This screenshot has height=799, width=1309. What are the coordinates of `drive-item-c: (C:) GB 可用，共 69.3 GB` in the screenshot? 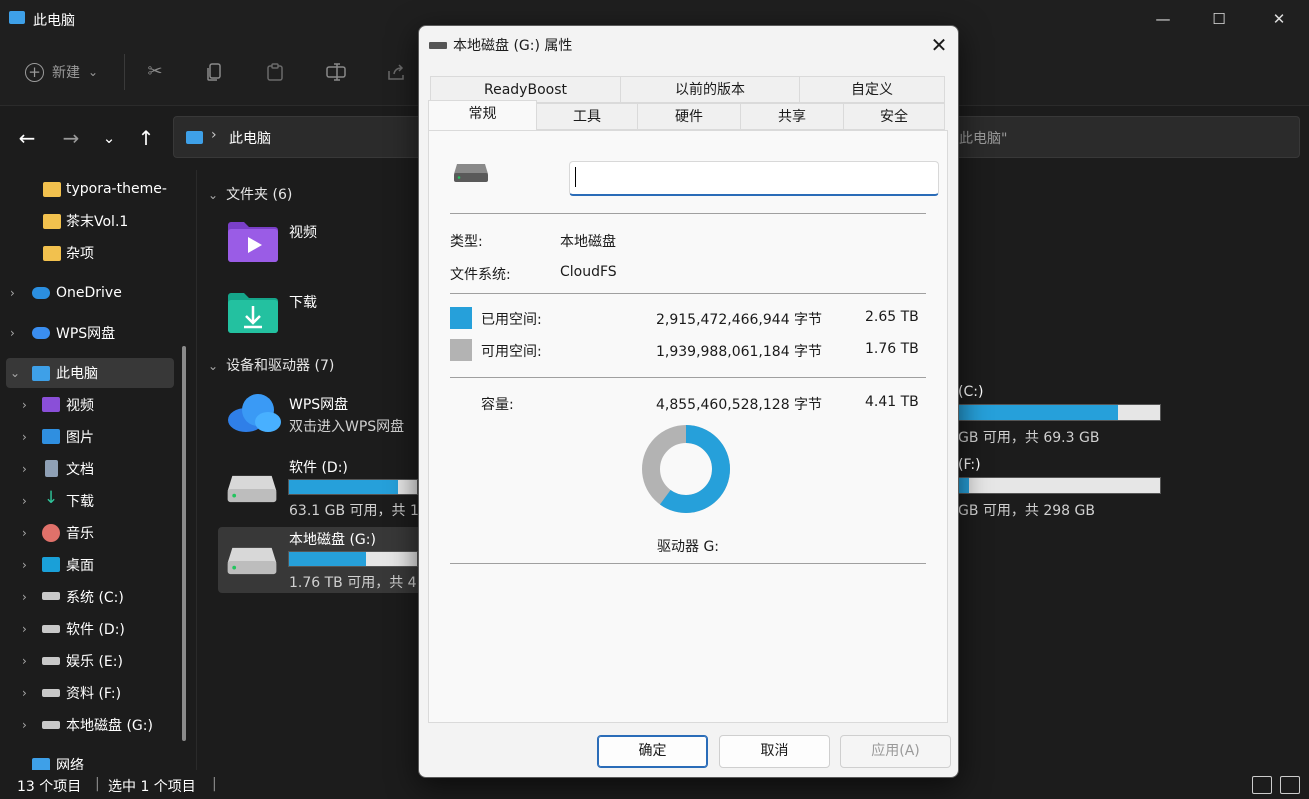 It's located at (1063, 415).